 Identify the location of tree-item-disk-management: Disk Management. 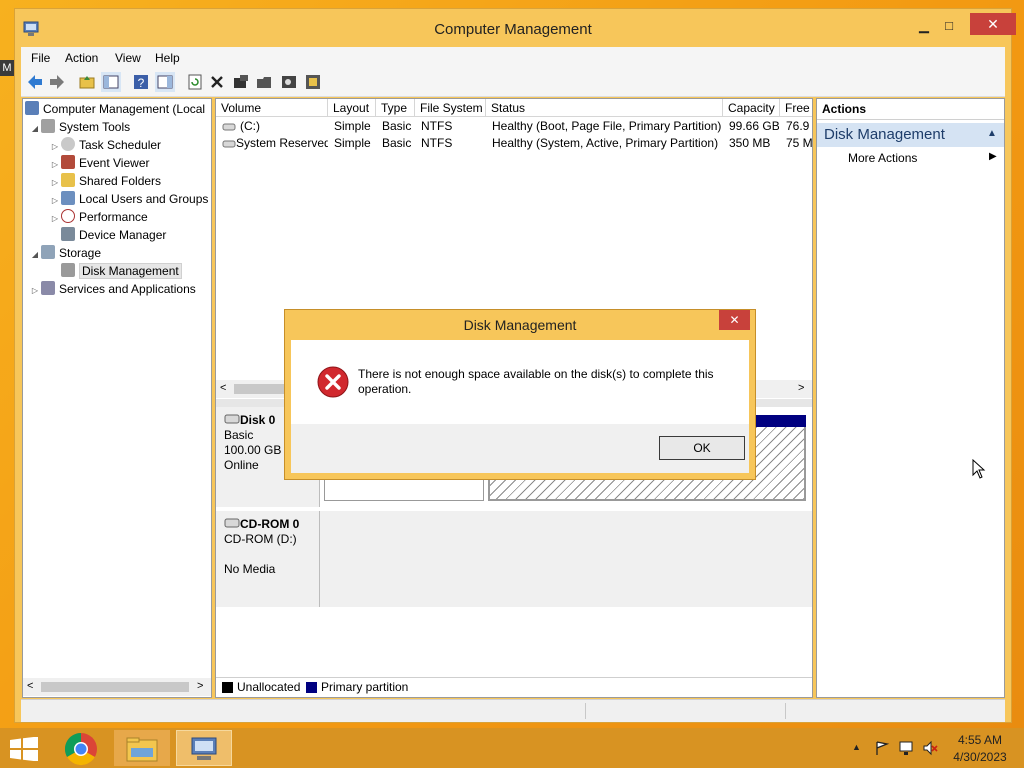
(121, 271).